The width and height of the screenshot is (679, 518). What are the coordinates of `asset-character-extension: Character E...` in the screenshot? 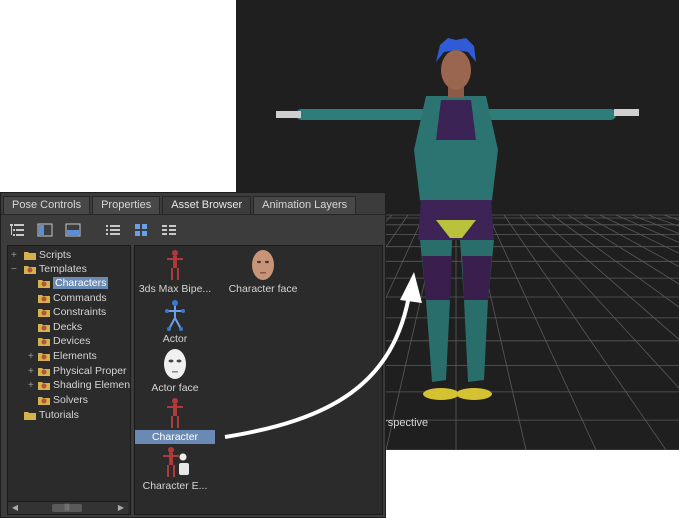 It's located at (175, 469).